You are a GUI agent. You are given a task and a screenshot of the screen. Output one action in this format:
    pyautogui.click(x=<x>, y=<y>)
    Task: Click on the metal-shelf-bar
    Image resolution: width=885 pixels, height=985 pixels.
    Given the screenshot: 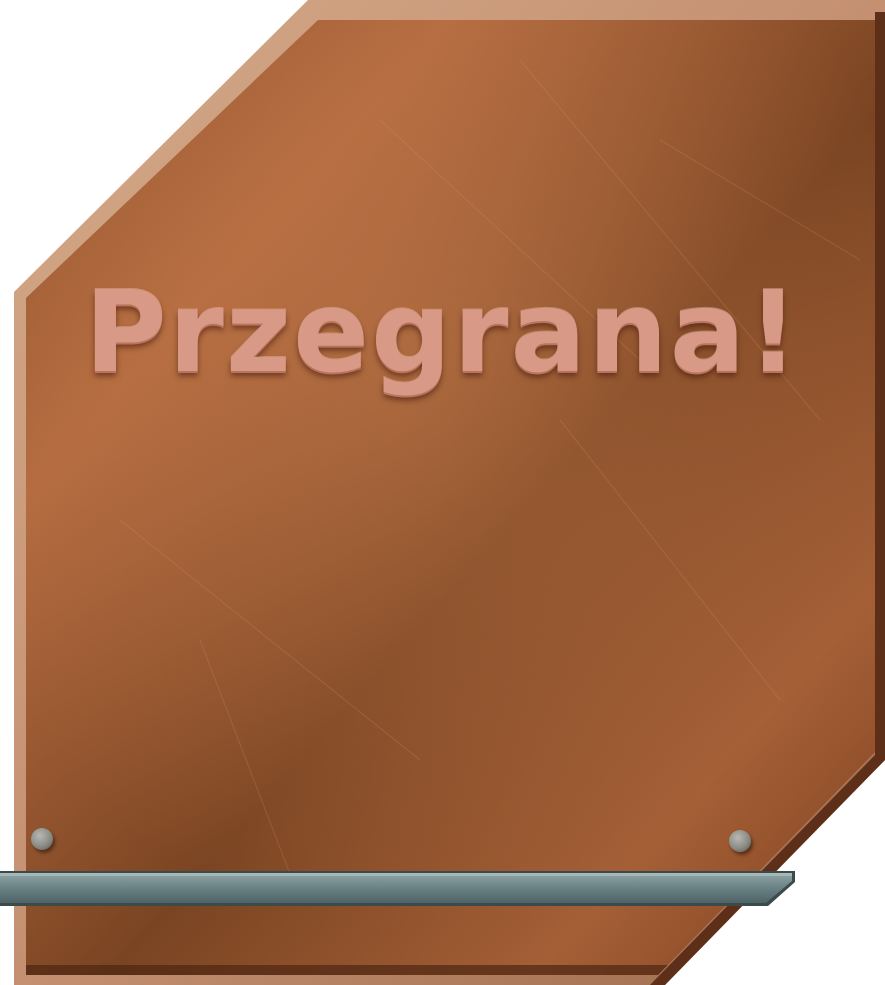 What is the action you would take?
    pyautogui.click(x=397, y=888)
    